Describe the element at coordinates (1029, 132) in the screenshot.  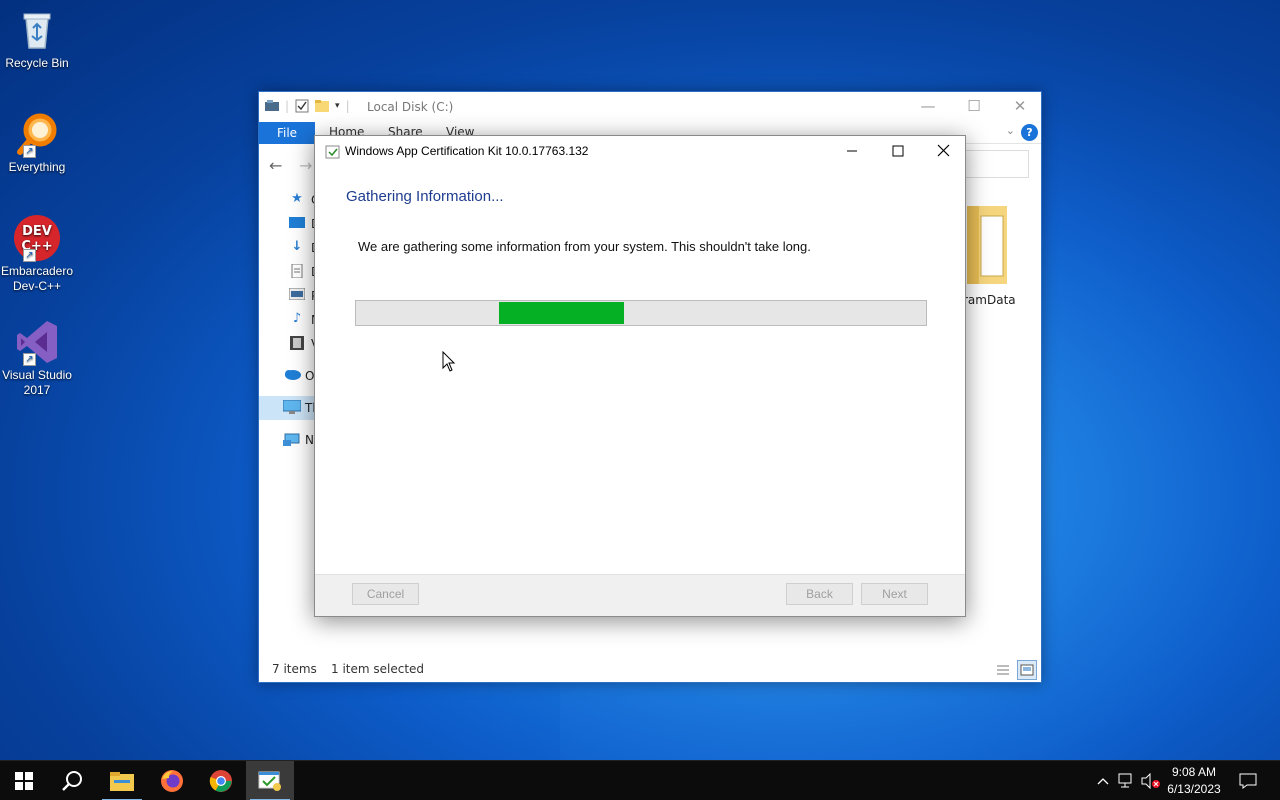
I see `help-icon: ?` at that location.